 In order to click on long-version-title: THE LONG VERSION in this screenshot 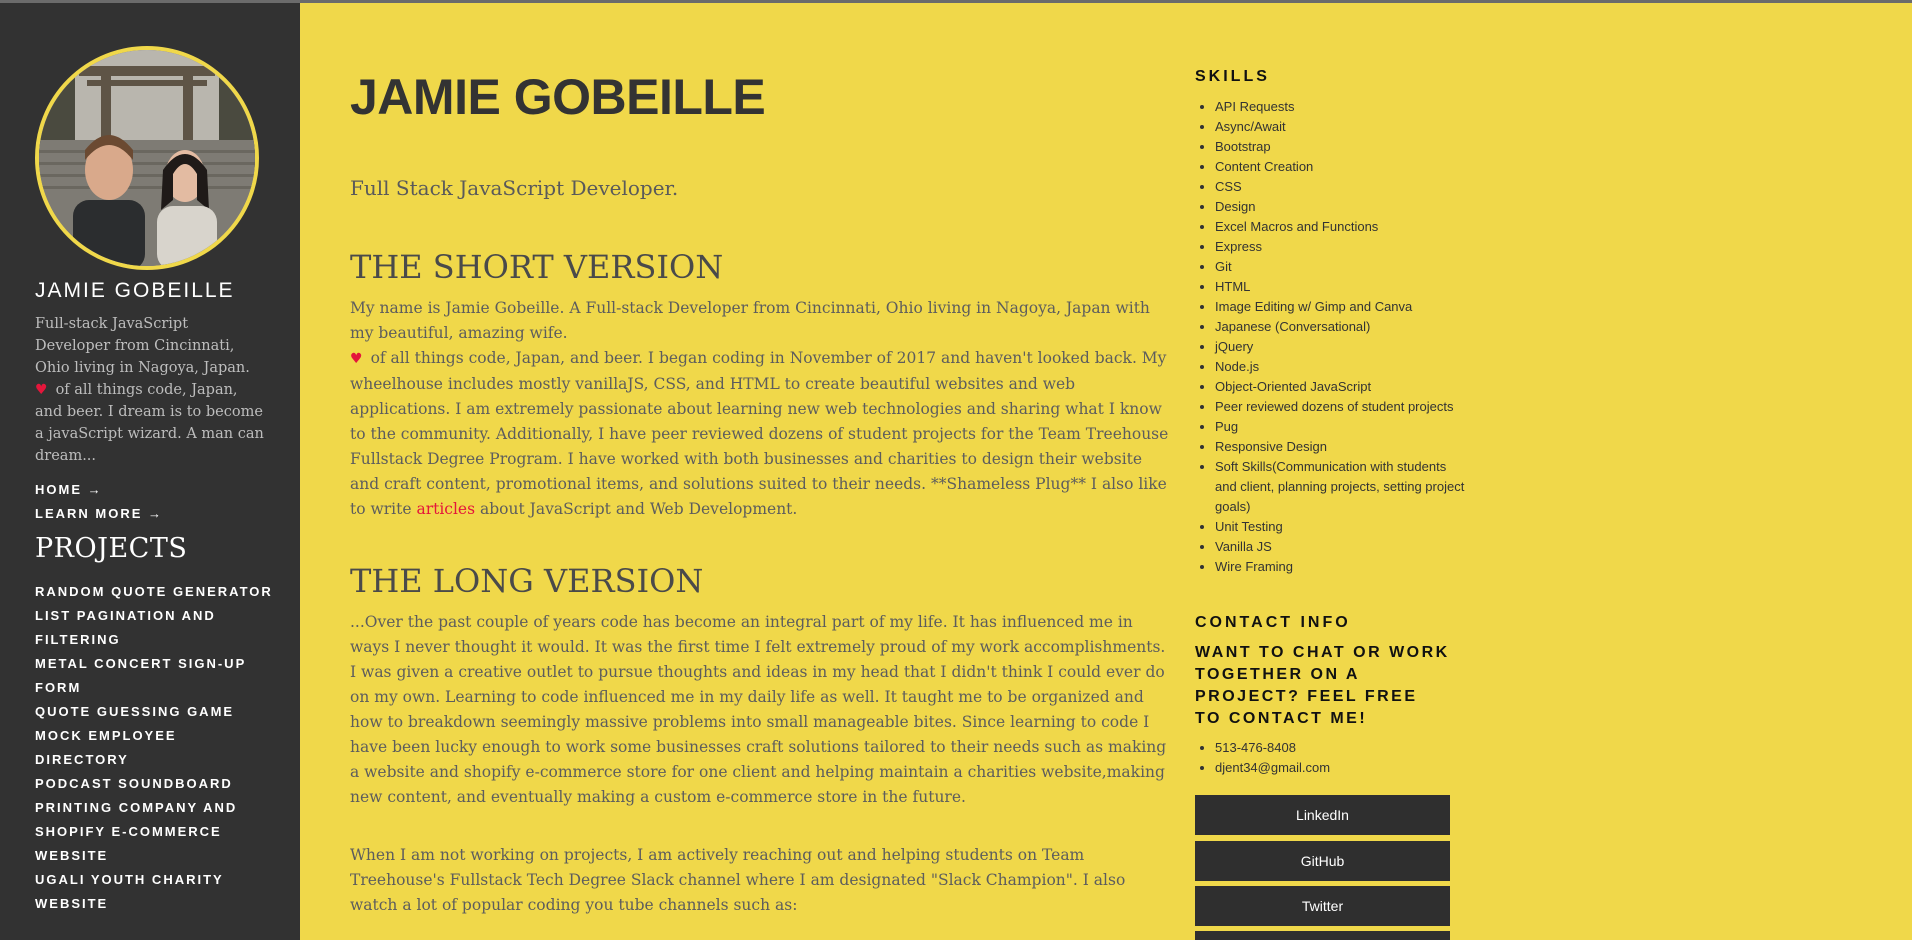, I will do `click(527, 581)`.